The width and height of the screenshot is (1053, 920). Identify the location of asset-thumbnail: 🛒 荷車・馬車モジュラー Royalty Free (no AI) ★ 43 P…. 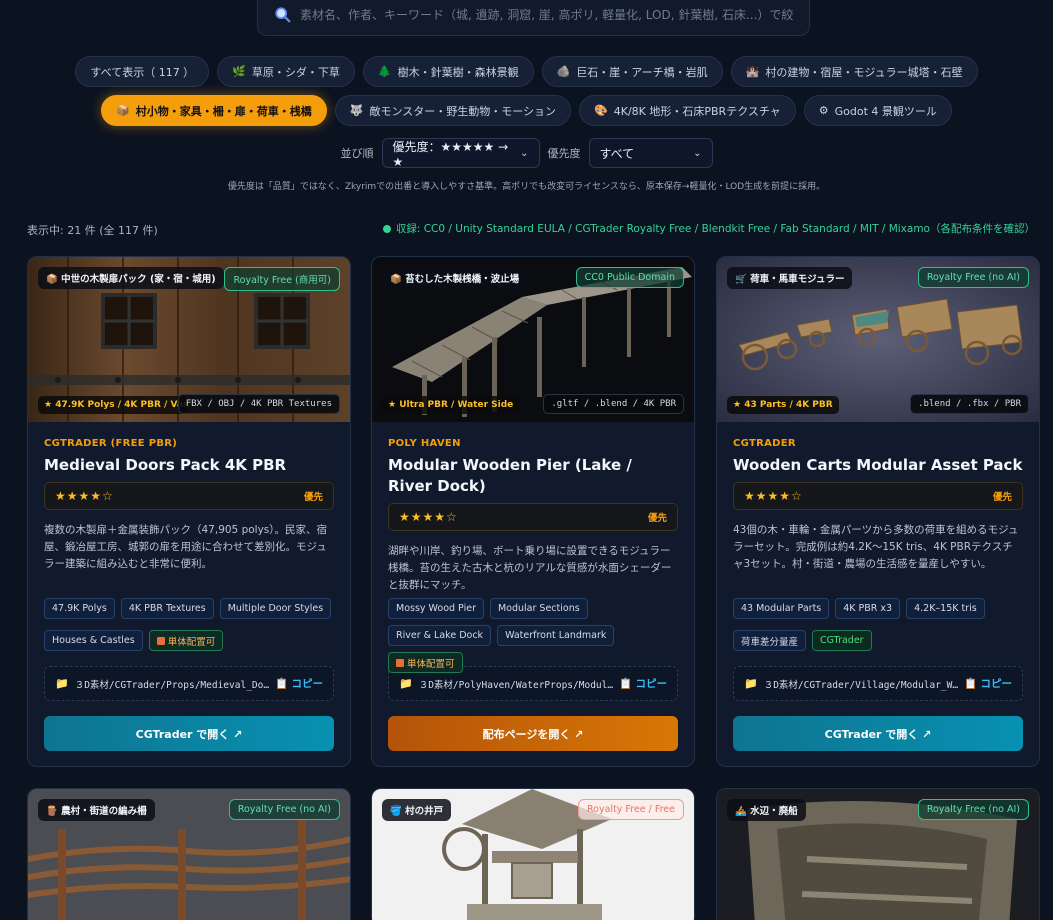
(878, 339).